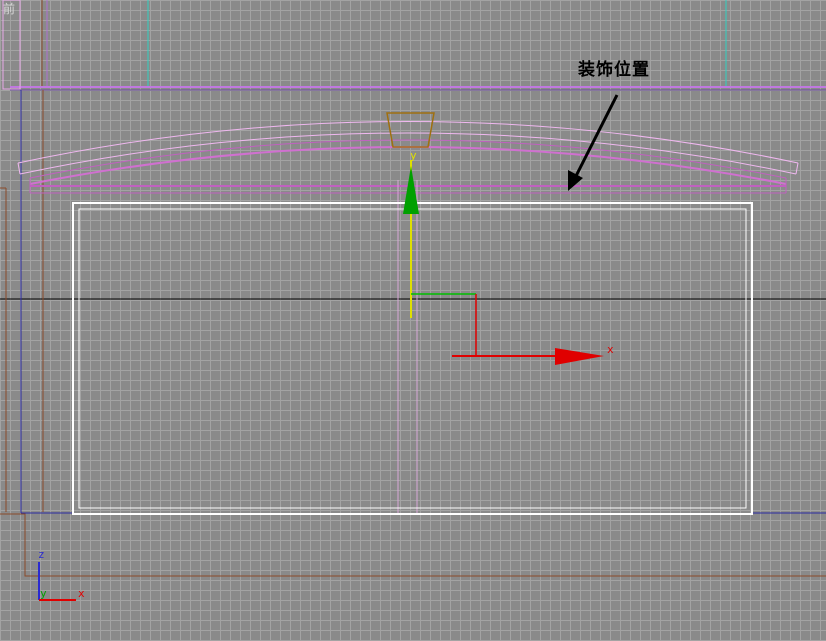 Image resolution: width=826 pixels, height=641 pixels. Describe the element at coordinates (413, 545) in the screenshot. I see `left-brown-foot` at that location.